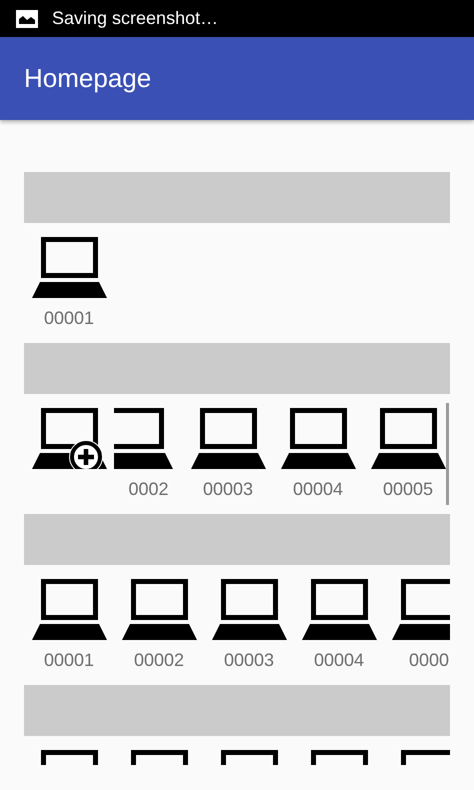  Describe the element at coordinates (408, 489) in the screenshot. I see `device-label: 00005` at that location.